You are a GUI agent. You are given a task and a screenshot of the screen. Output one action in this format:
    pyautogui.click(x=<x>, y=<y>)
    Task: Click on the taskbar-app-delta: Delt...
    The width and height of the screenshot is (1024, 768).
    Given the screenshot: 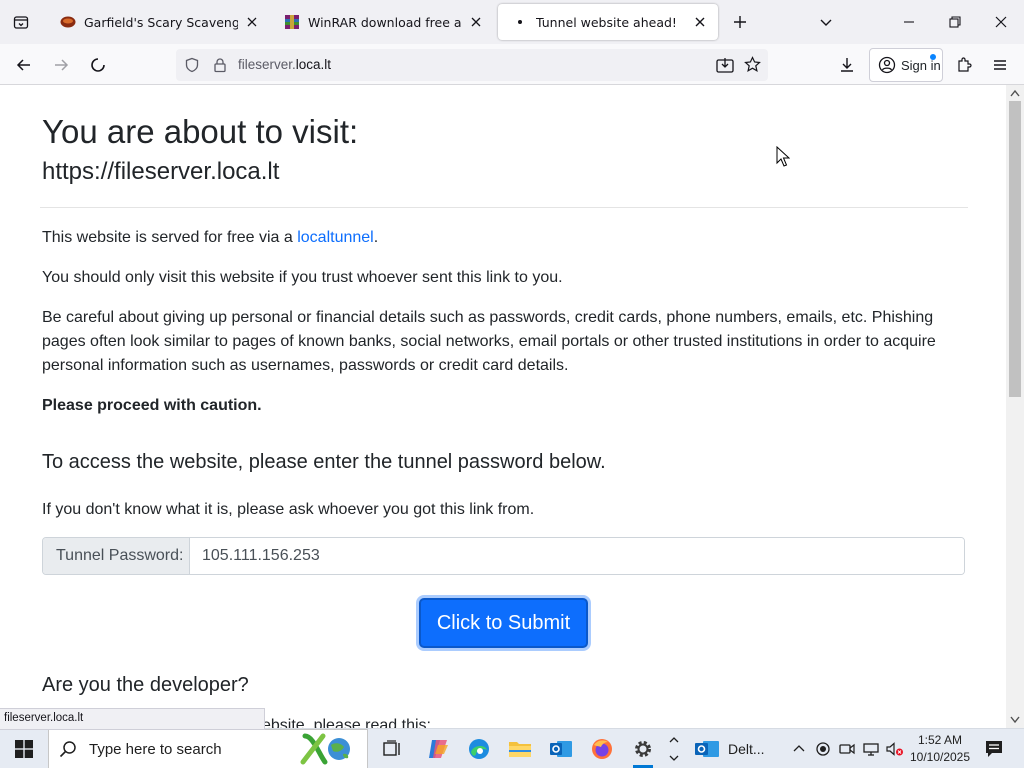 What is the action you would take?
    pyautogui.click(x=734, y=749)
    